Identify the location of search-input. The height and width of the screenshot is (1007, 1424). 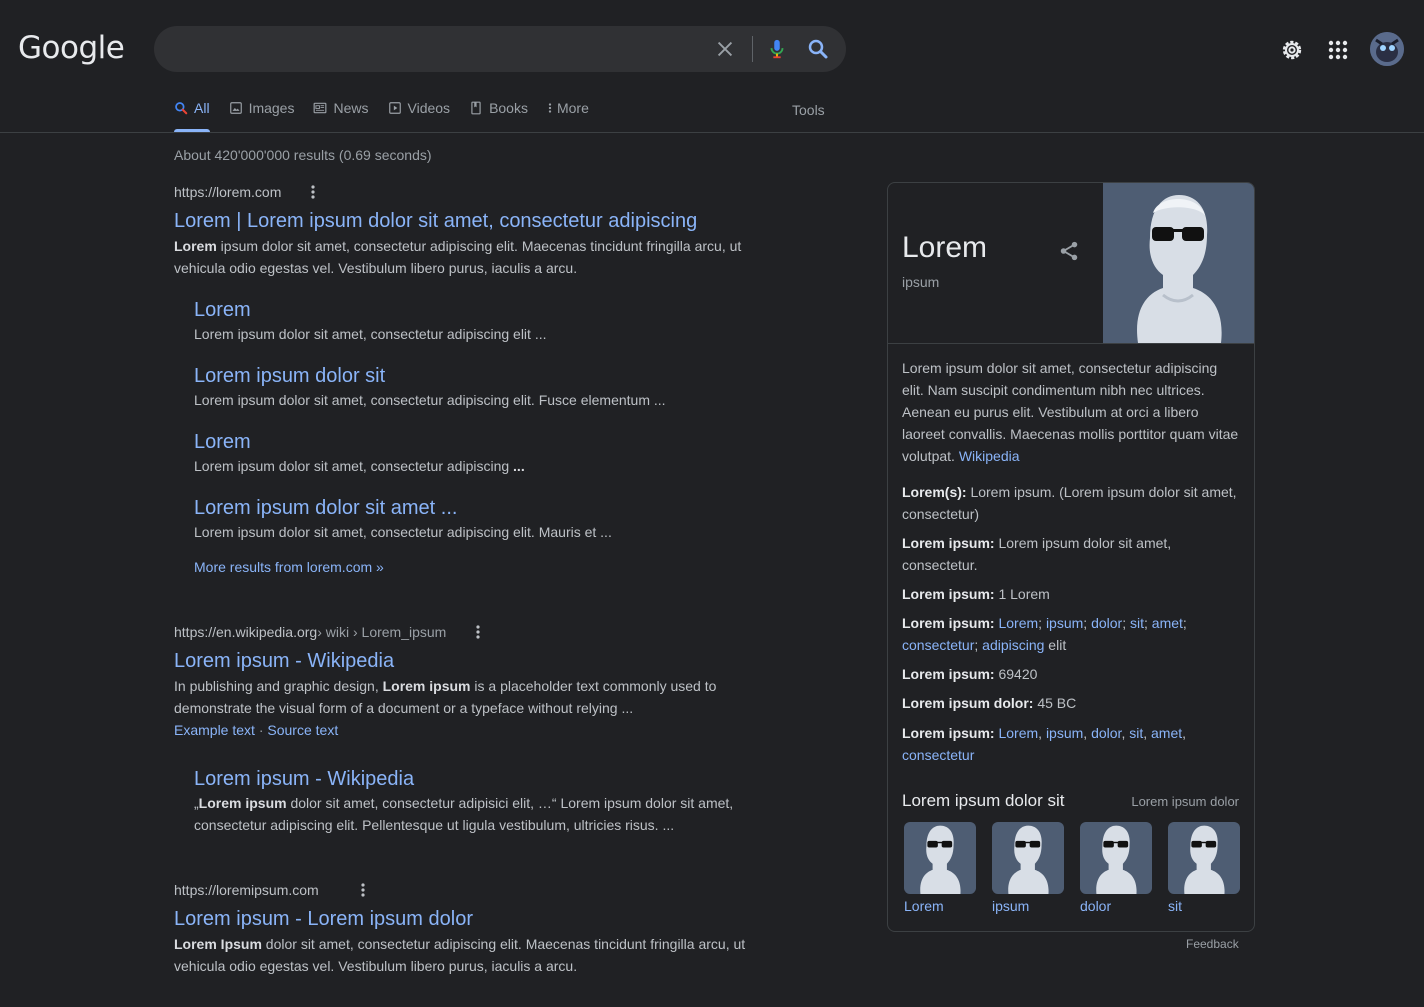
(436, 50).